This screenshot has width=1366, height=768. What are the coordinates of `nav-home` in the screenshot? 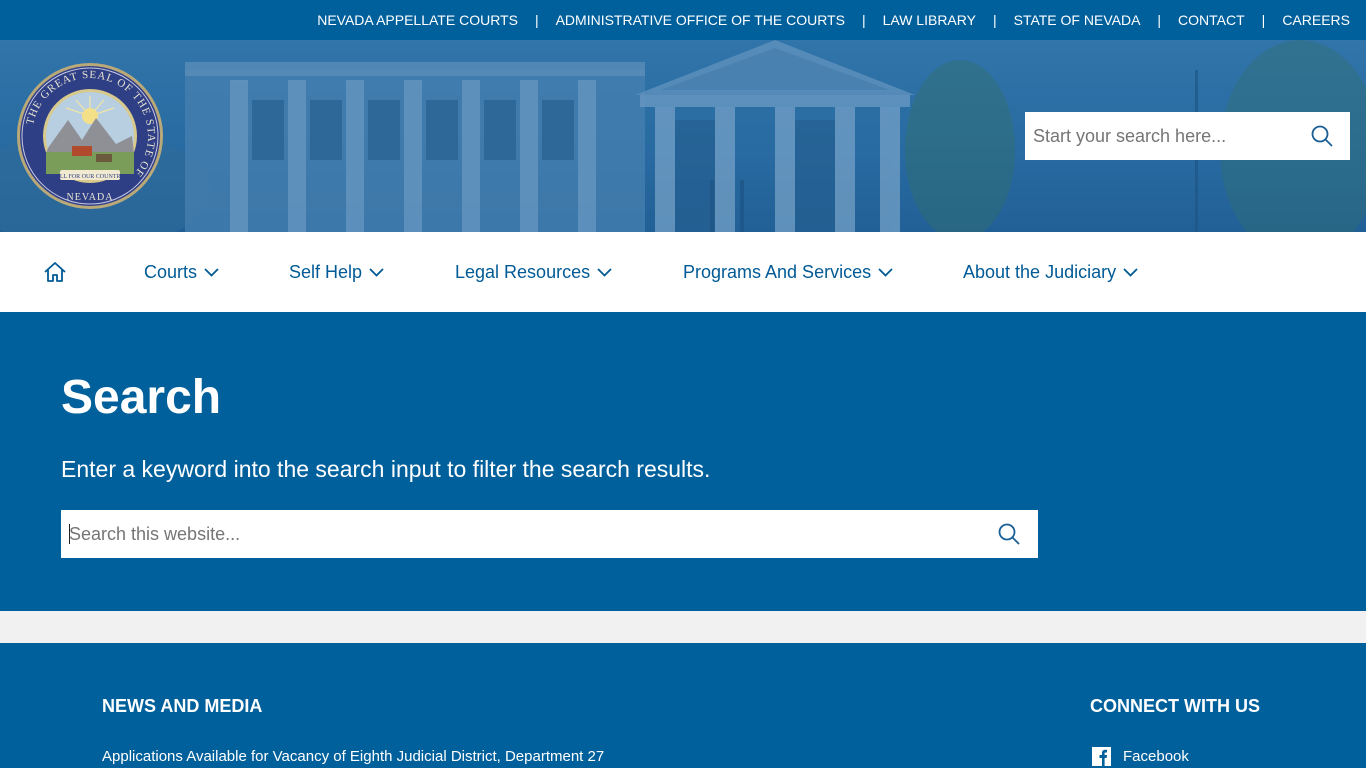 It's located at (55, 272).